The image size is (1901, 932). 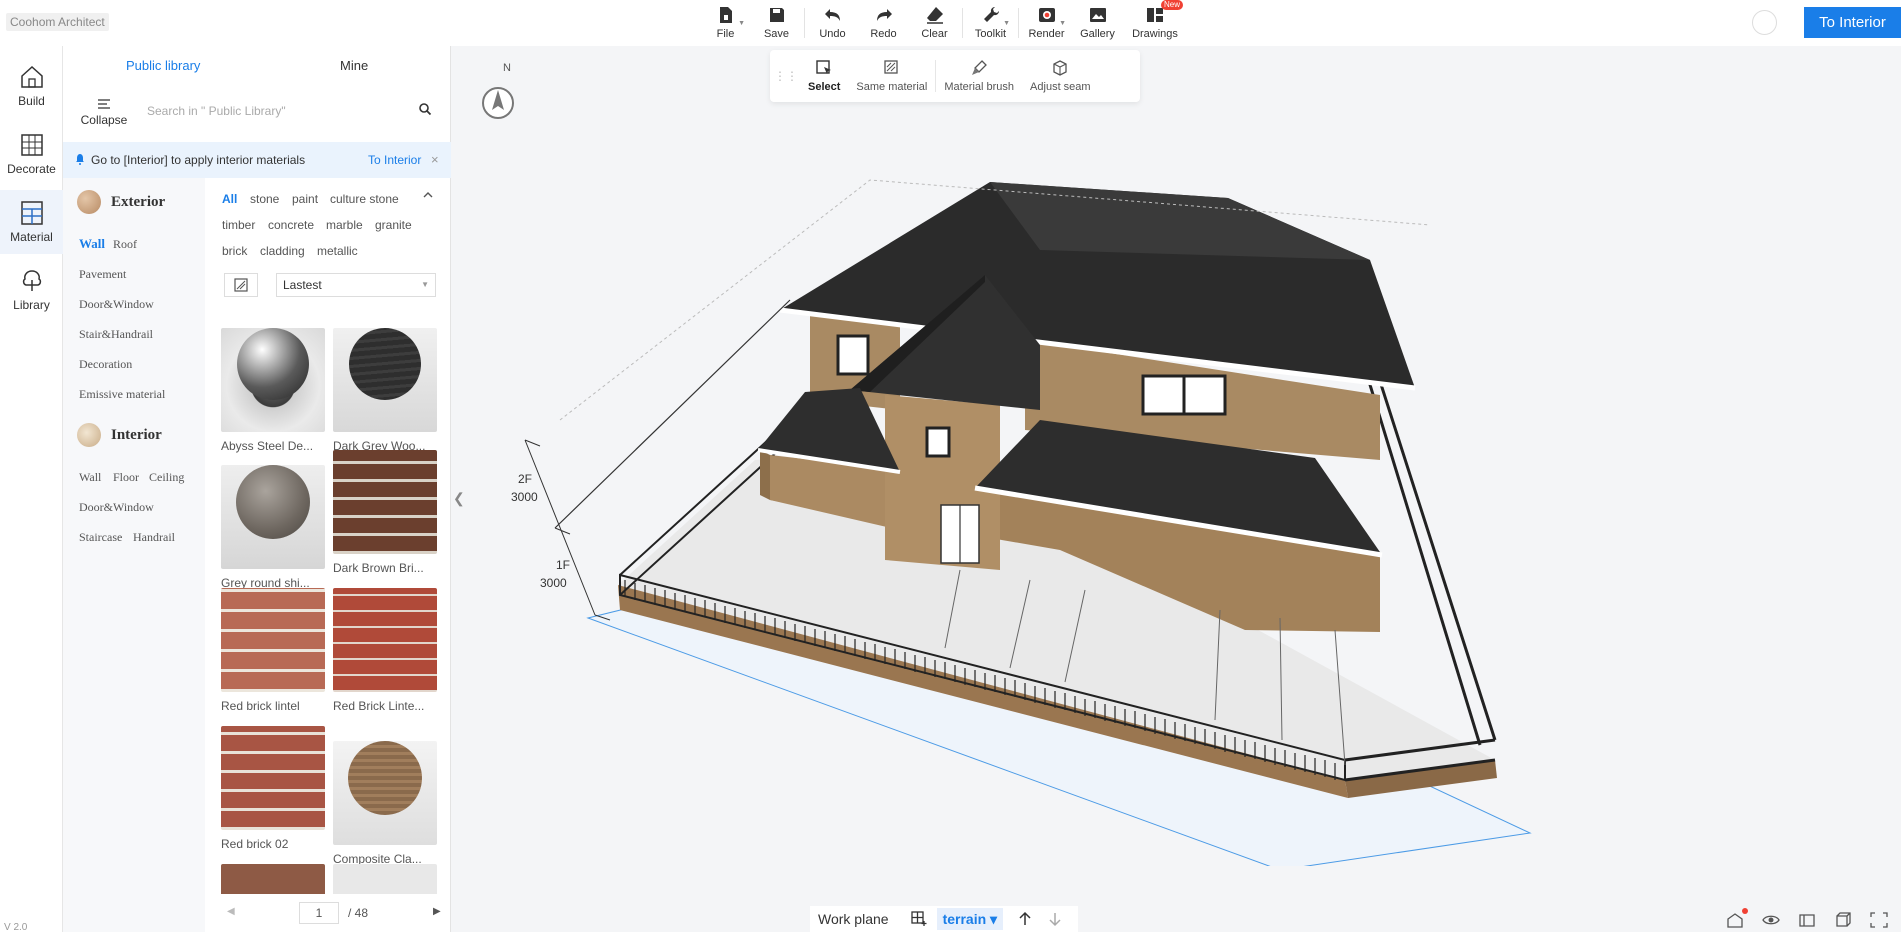 What do you see at coordinates (344, 225) in the screenshot?
I see `tag-marble: marble` at bounding box center [344, 225].